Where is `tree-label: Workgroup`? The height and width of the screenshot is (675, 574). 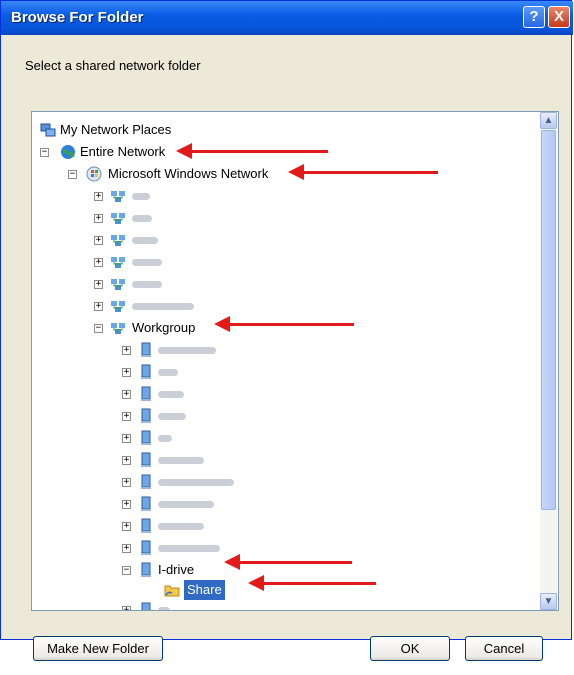
tree-label: Workgroup is located at coordinates (164, 327).